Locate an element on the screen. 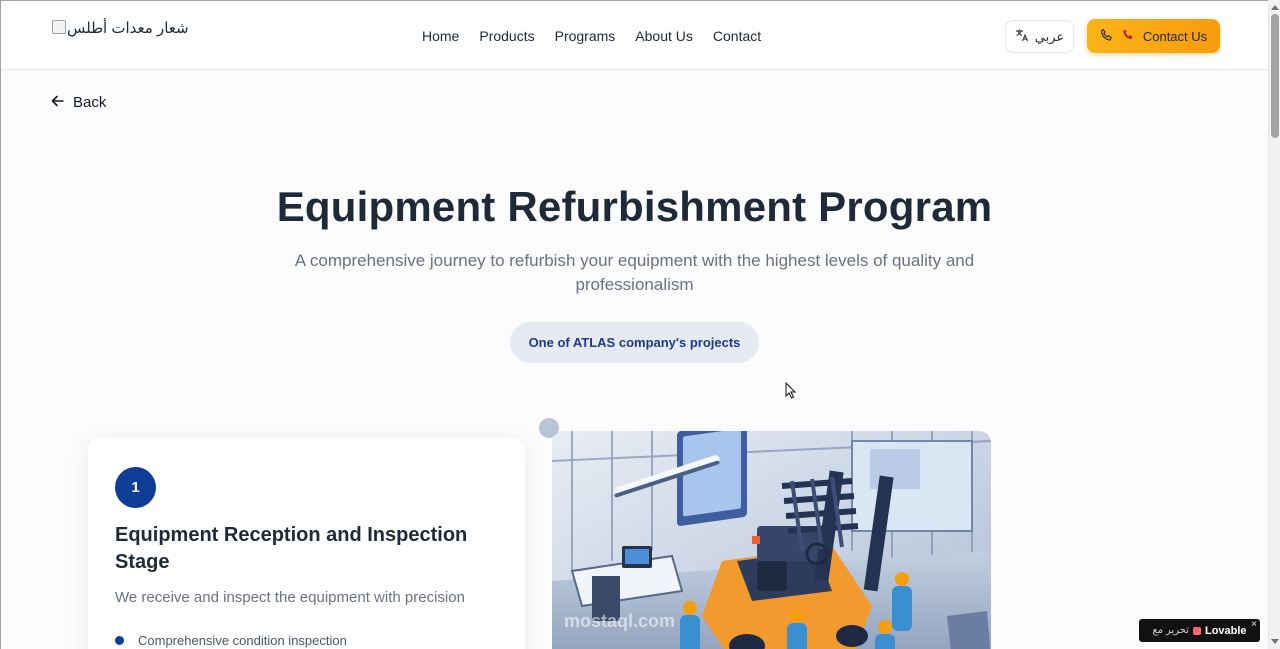 The image size is (1280, 649). scroll-thumb is located at coordinates (1275, 76).